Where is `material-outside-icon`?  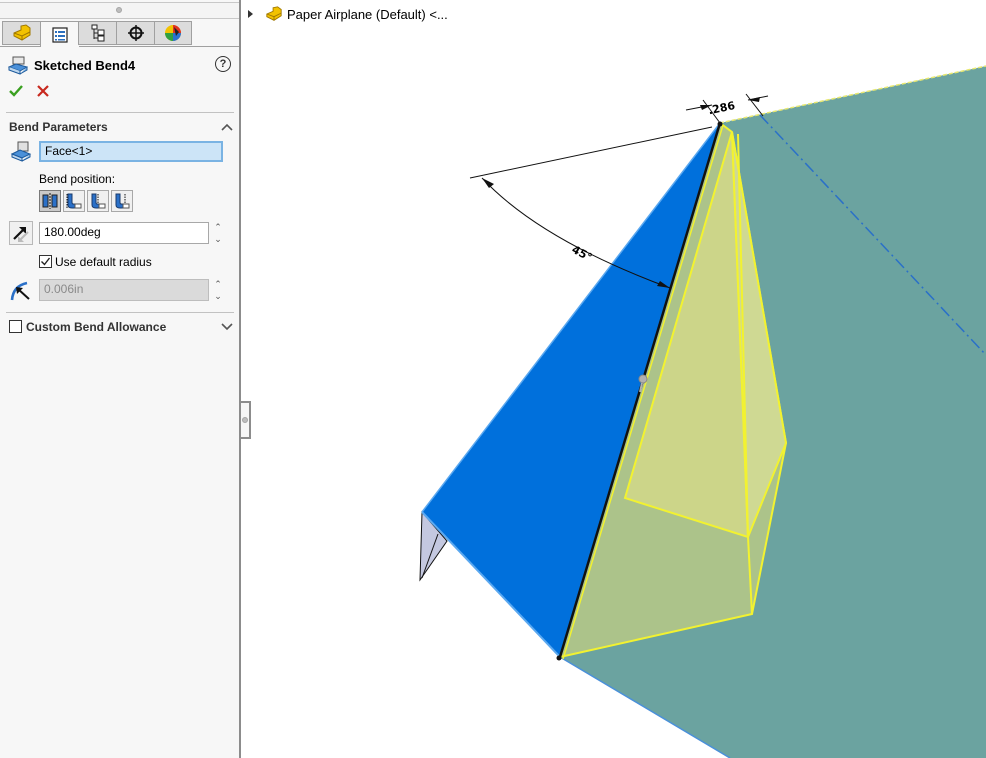
material-outside-icon is located at coordinates (98, 201).